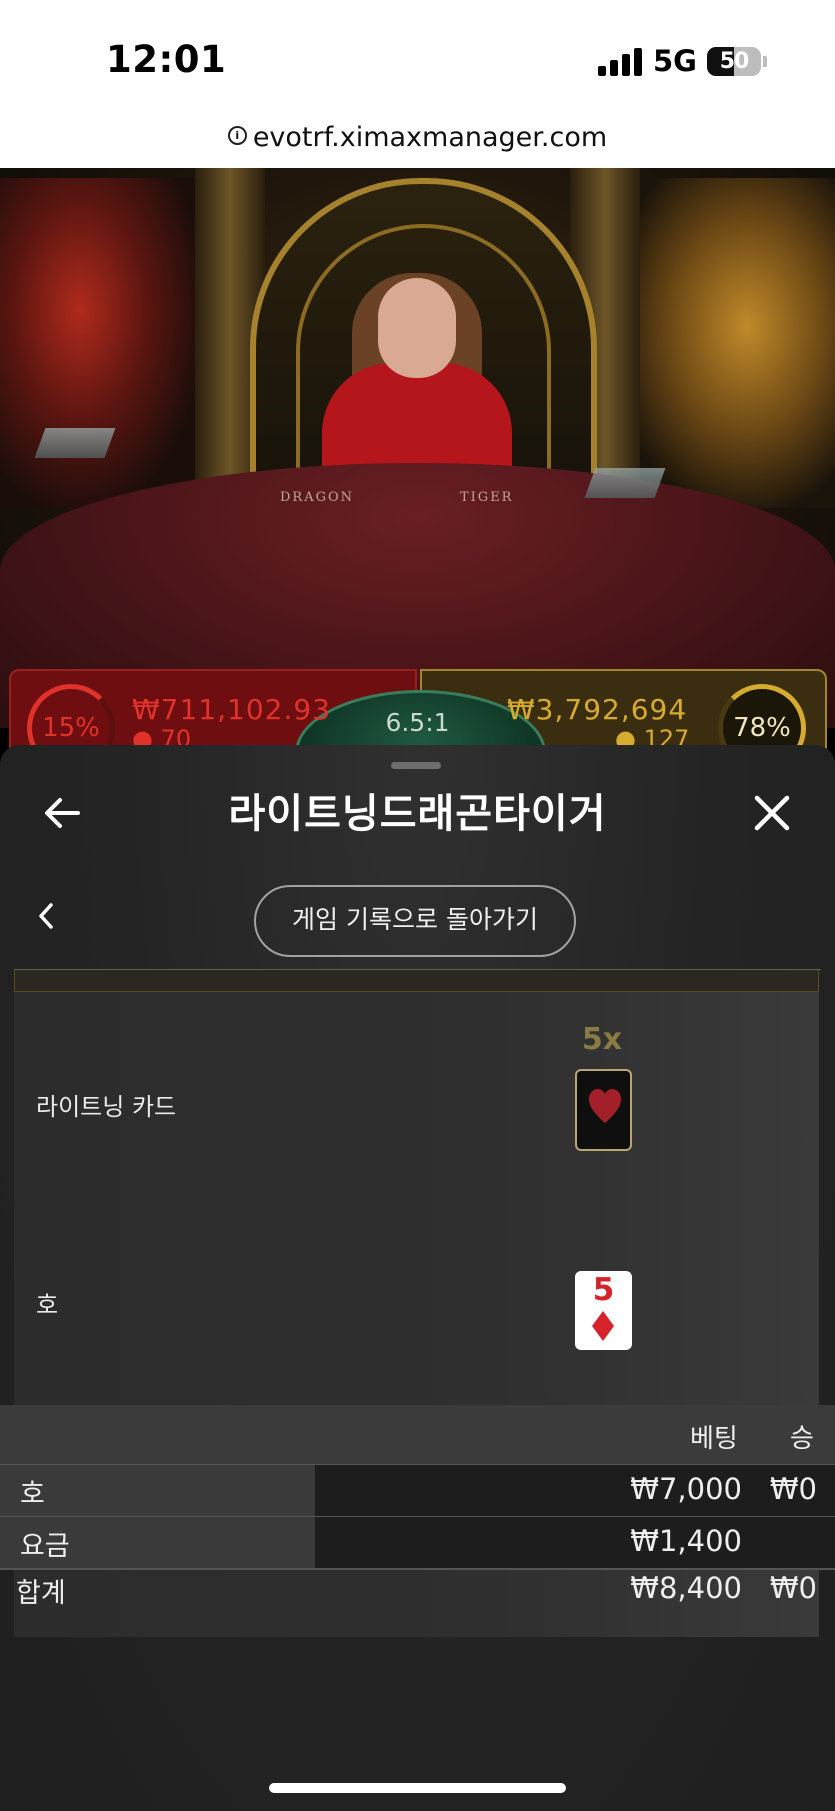  I want to click on bet-name: 요금, so click(45, 1546).